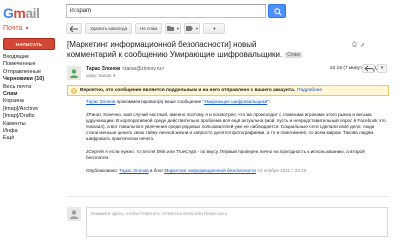  Describe the element at coordinates (32, 116) in the screenshot. I see `sidebar-item-imap-drafts: [Imap]/Drafts` at that location.